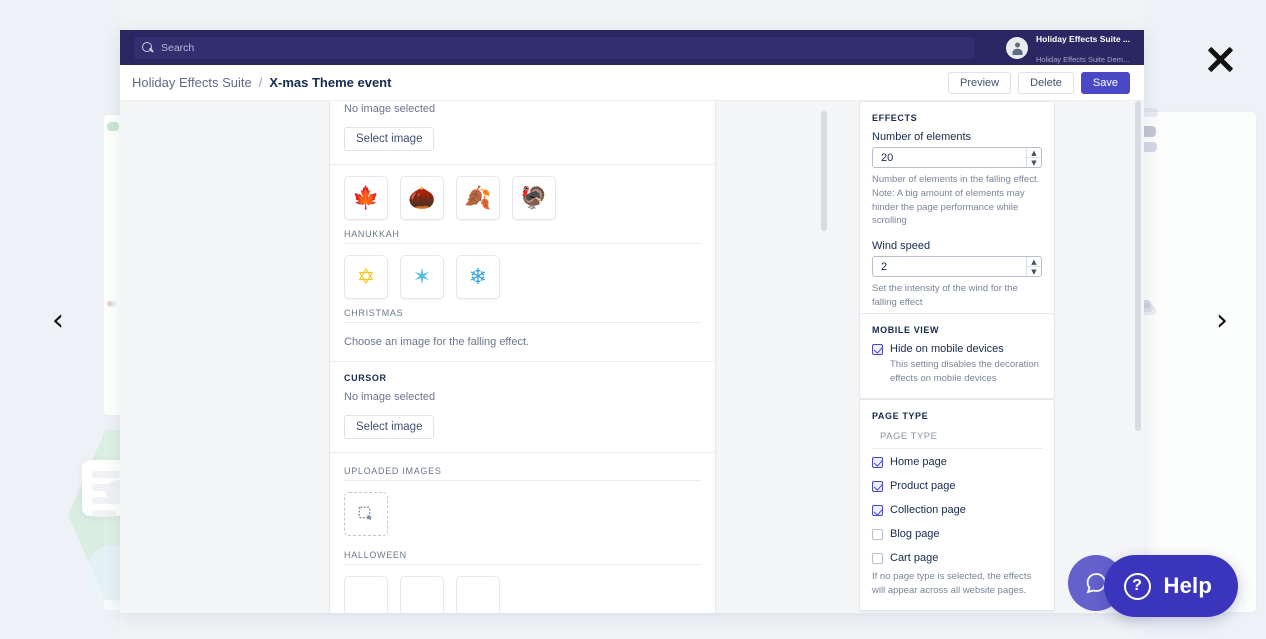 The width and height of the screenshot is (1266, 639). What do you see at coordinates (390, 109) in the screenshot?
I see `falling-effect-status: No image selected` at bounding box center [390, 109].